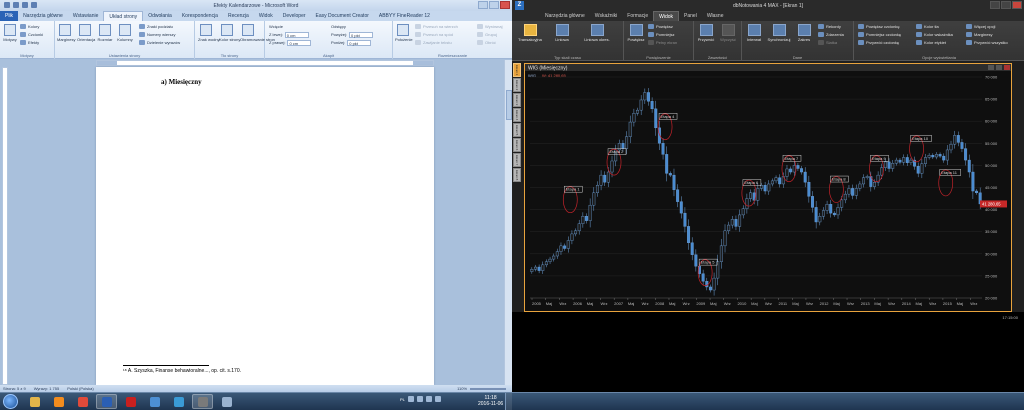 The width and height of the screenshot is (1024, 410). Describe the element at coordinates (597, 37) in the screenshot. I see `linear-period-button: Liniowa okres.` at that location.